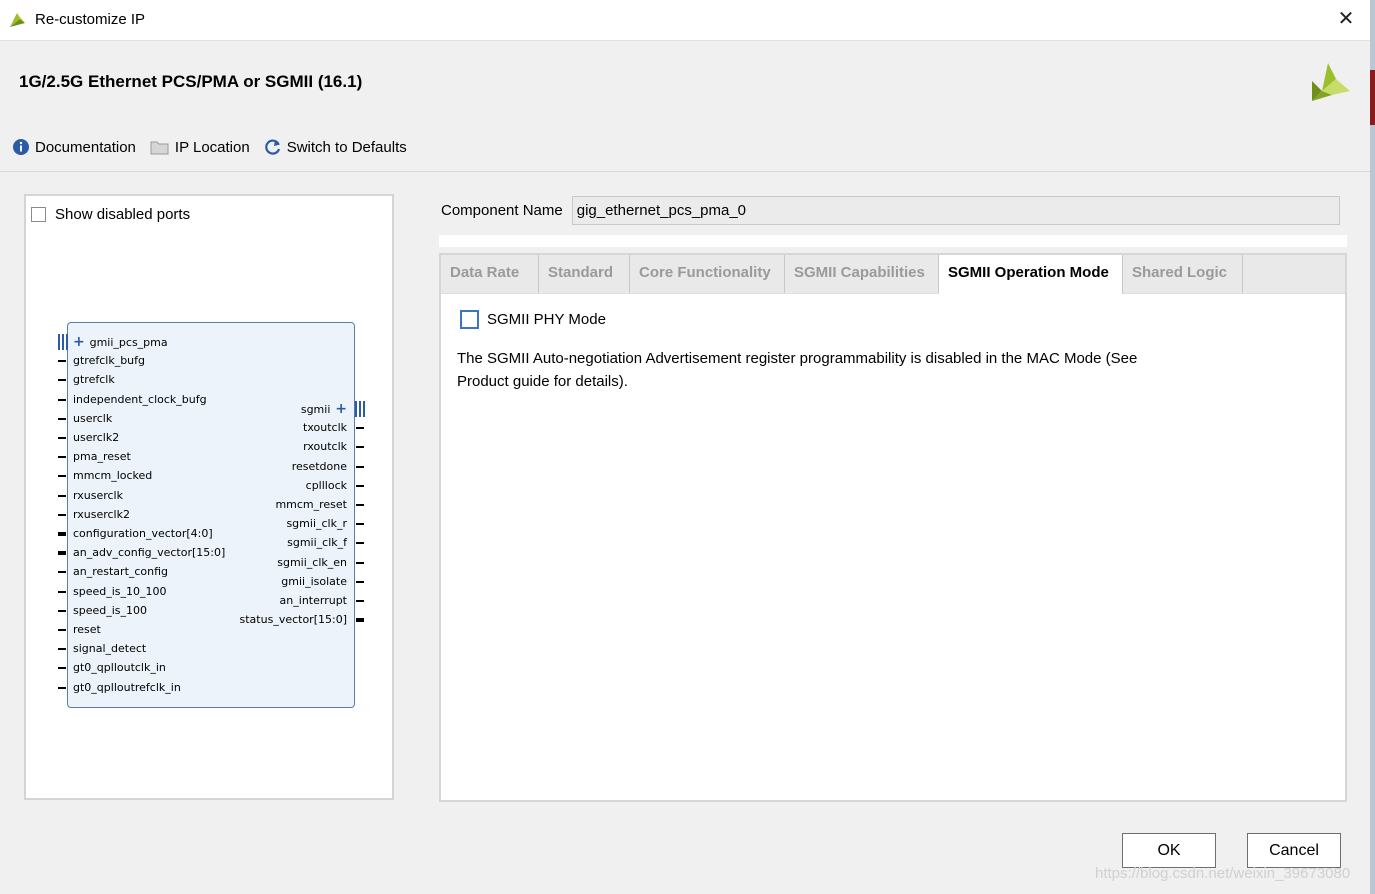 The width and height of the screenshot is (1375, 894). What do you see at coordinates (1346, 19) in the screenshot?
I see `close-button: ✕` at bounding box center [1346, 19].